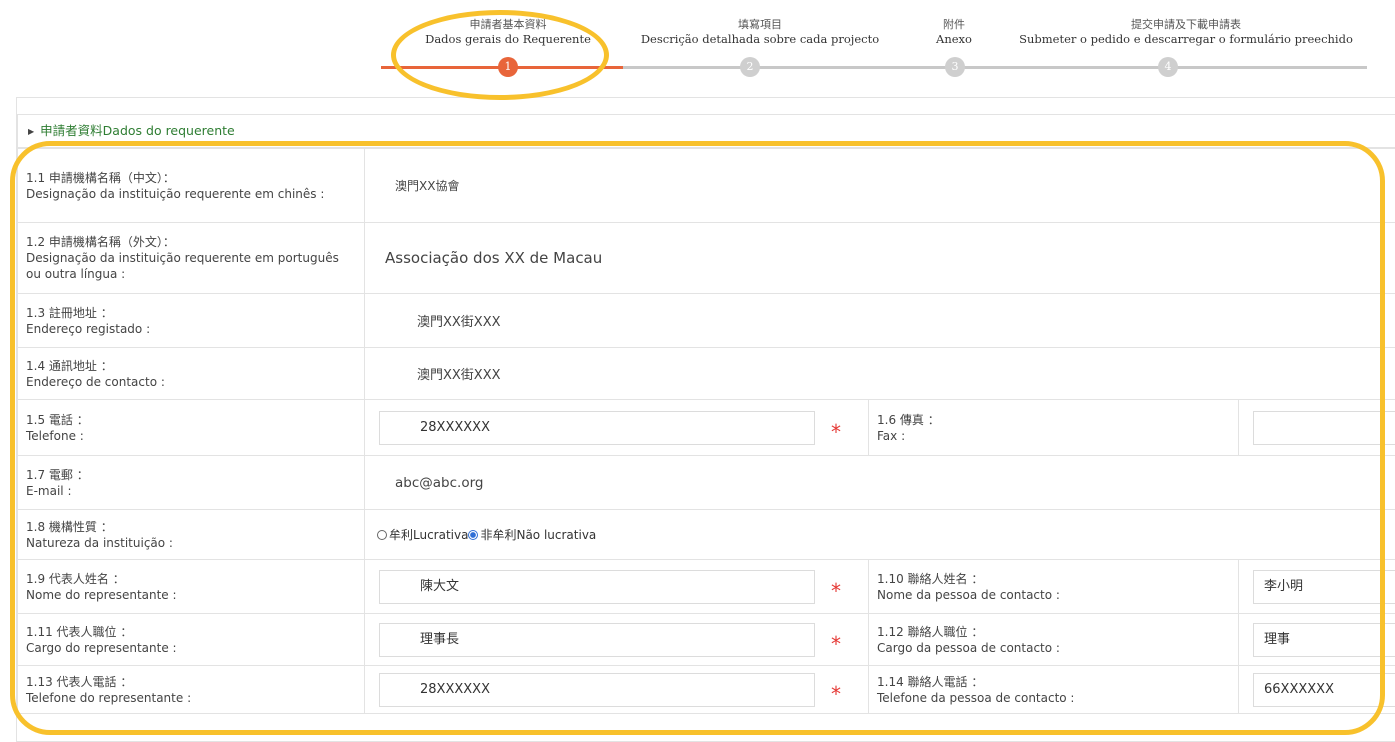 Image resolution: width=1395 pixels, height=742 pixels. What do you see at coordinates (879, 482) in the screenshot?
I see `email-field: abc@abc.org` at bounding box center [879, 482].